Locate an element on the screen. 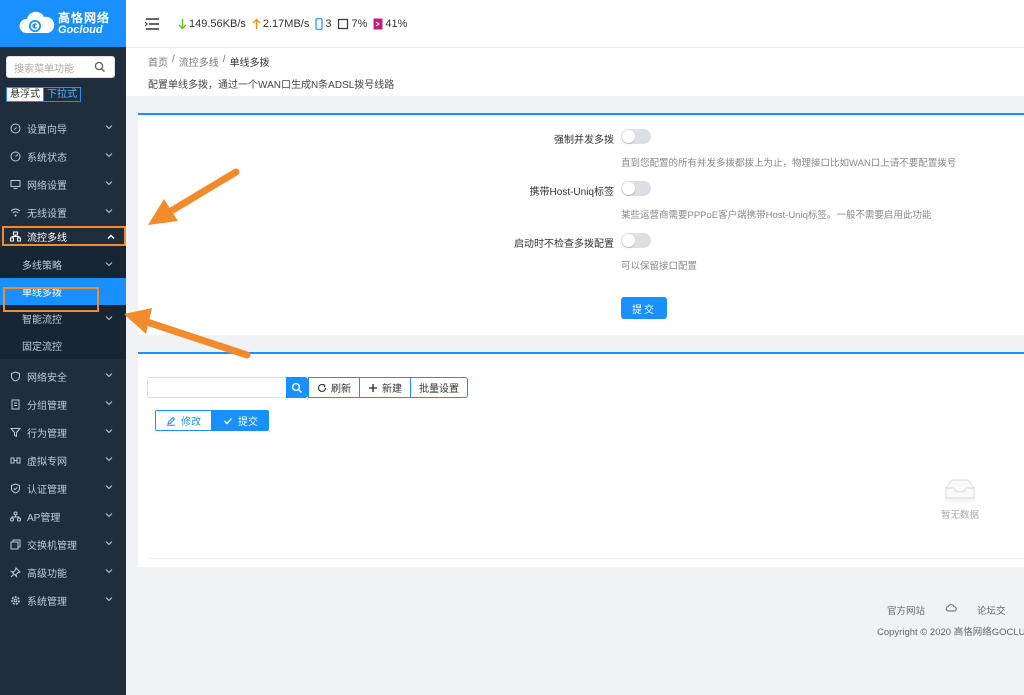 The width and height of the screenshot is (1024, 695). shield-icon is located at coordinates (15, 376).